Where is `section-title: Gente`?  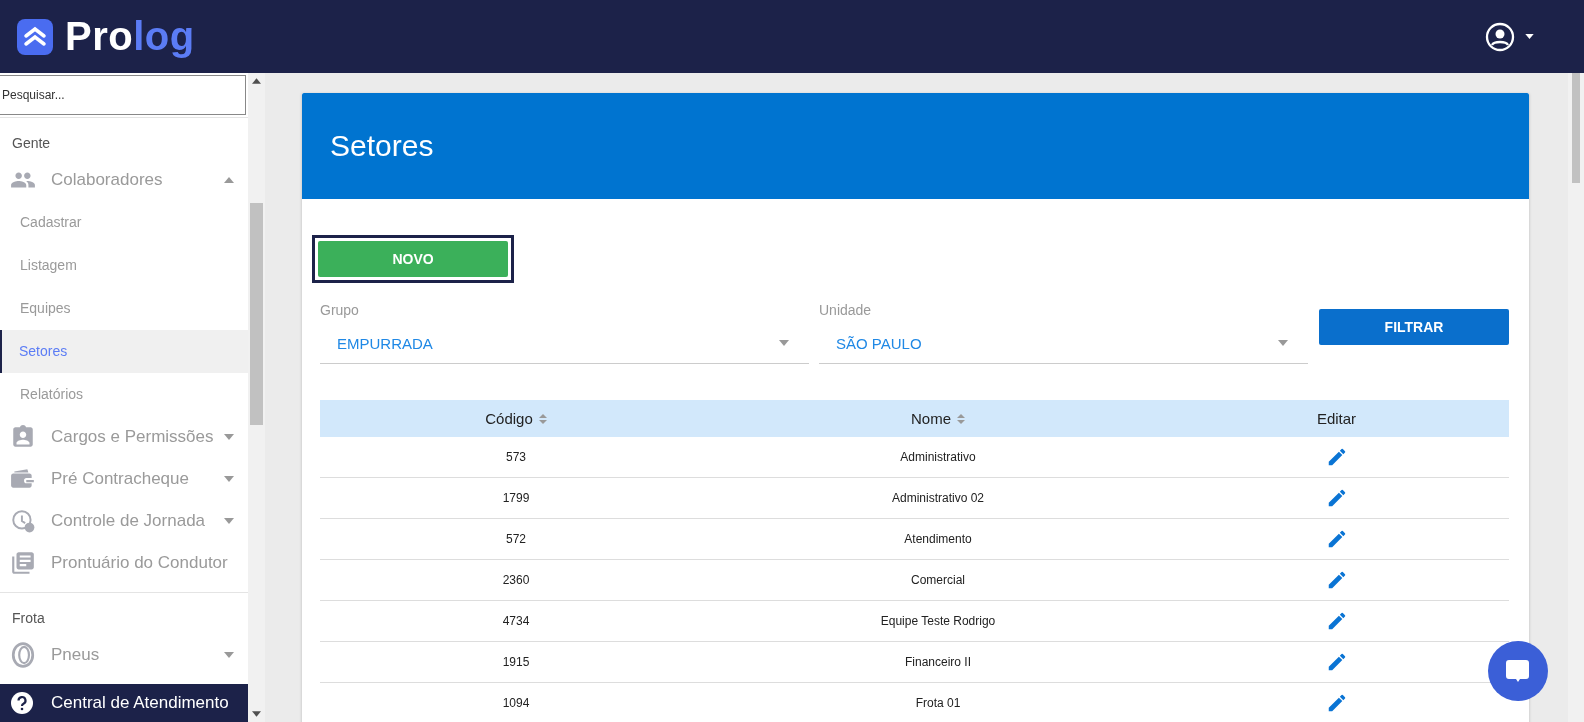 section-title: Gente is located at coordinates (31, 143).